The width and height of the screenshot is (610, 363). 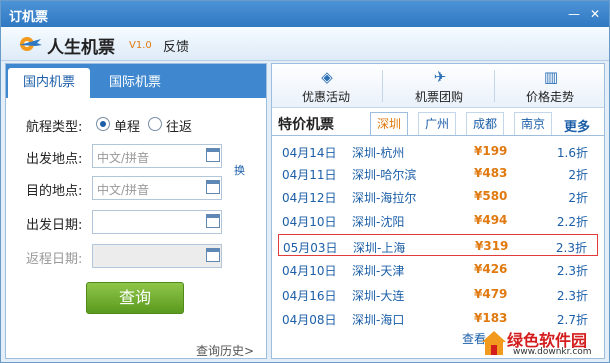 What do you see at coordinates (552, 352) in the screenshot?
I see `watermark-url: www.downkr.com` at bounding box center [552, 352].